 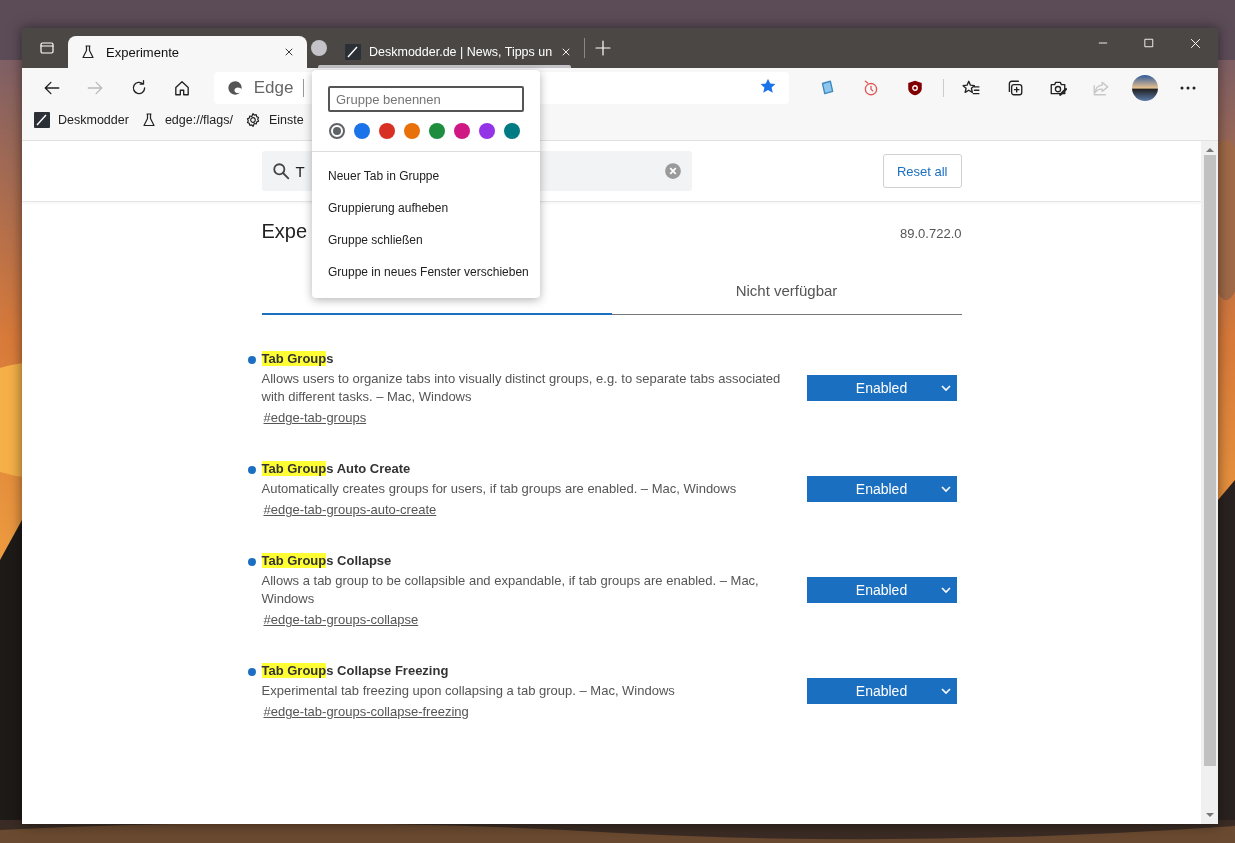 I want to click on version-text: 89.0.722.0, so click(x=931, y=233).